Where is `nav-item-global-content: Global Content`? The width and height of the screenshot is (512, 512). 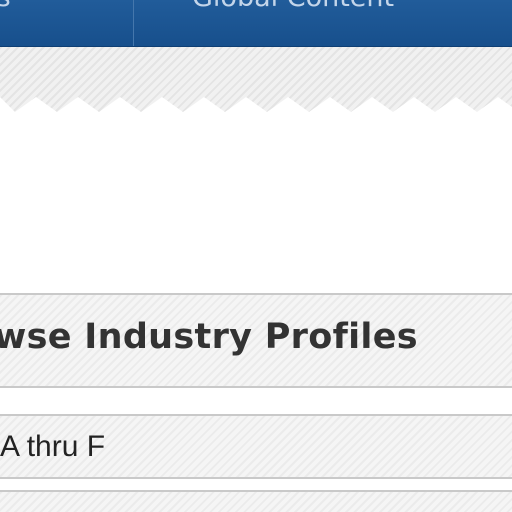
nav-item-global-content: Global Content is located at coordinates (293, 11).